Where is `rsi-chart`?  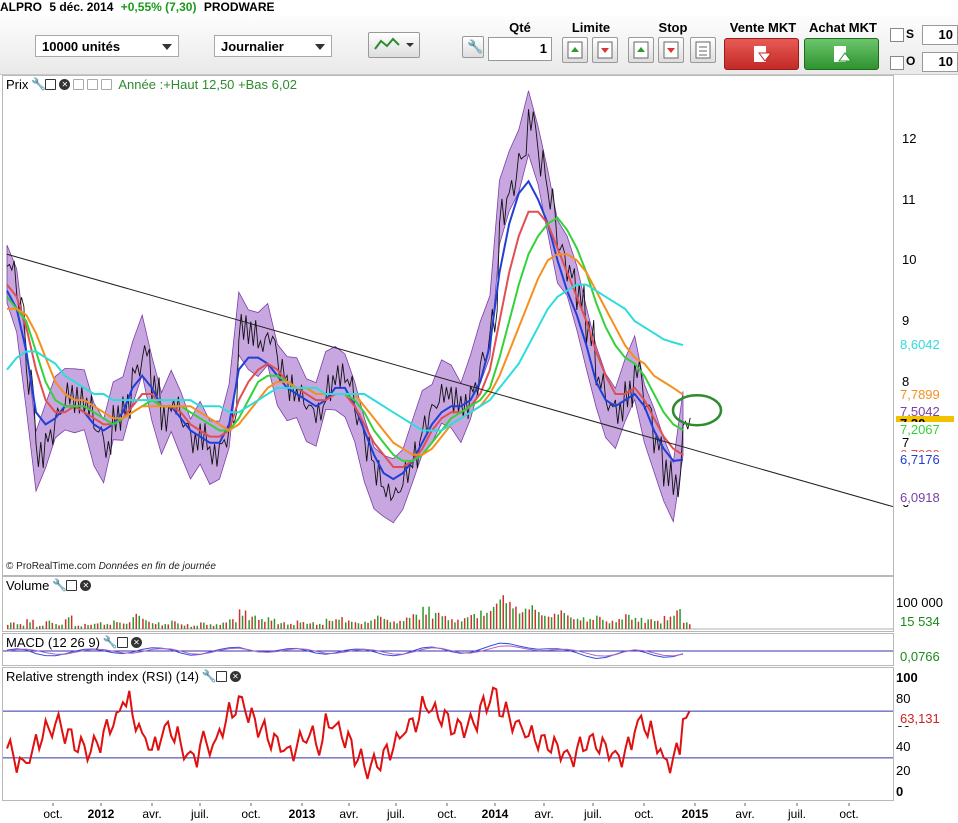
rsi-chart is located at coordinates (448, 733).